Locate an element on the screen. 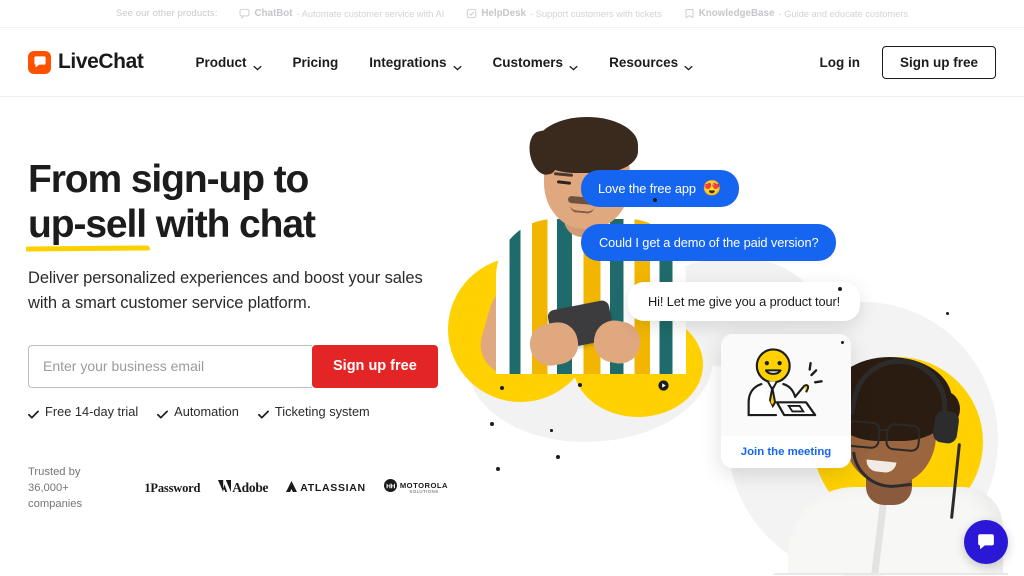 The height and width of the screenshot is (576, 1024). page-title: From sign-up to up-sell with chat is located at coordinates (238, 202).